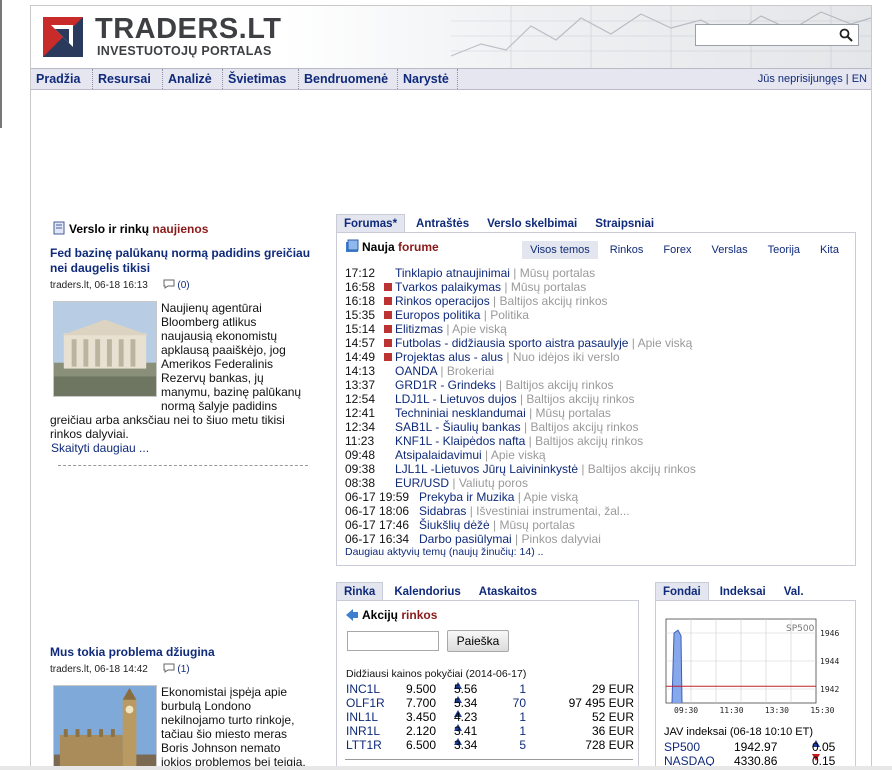 The width and height of the screenshot is (892, 770). I want to click on topic-time: 11:23, so click(360, 441).